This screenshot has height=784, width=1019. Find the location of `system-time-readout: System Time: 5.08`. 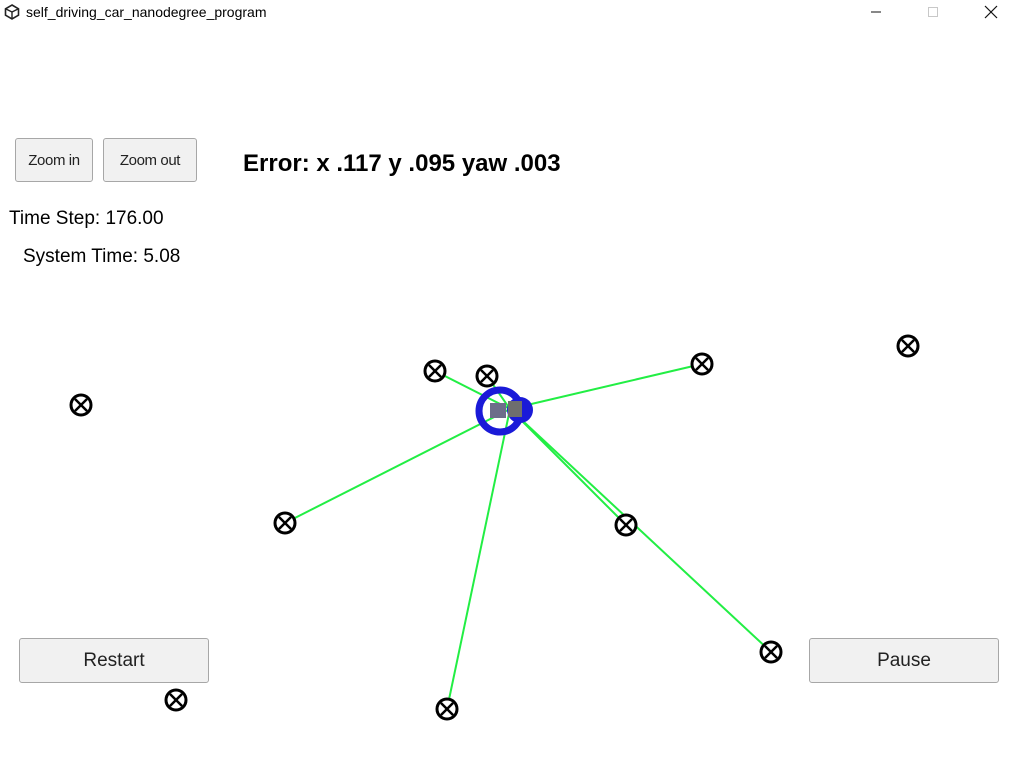

system-time-readout: System Time: 5.08 is located at coordinates (102, 256).